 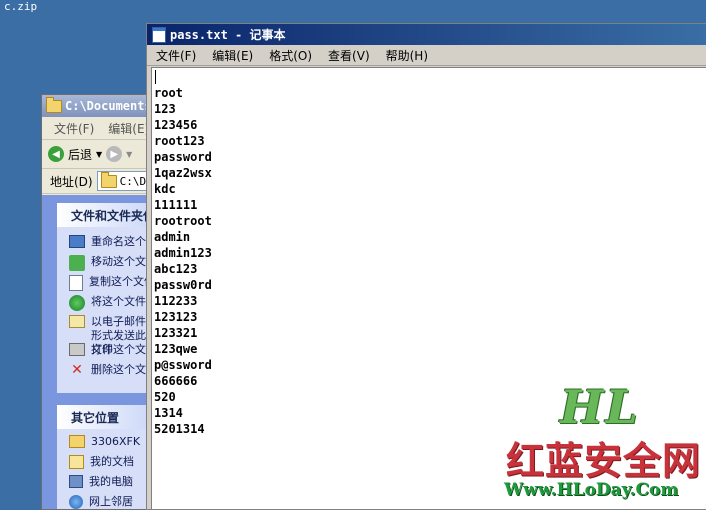 I want to click on explorer-title-bar: C:\Documents, so click(x=102, y=106).